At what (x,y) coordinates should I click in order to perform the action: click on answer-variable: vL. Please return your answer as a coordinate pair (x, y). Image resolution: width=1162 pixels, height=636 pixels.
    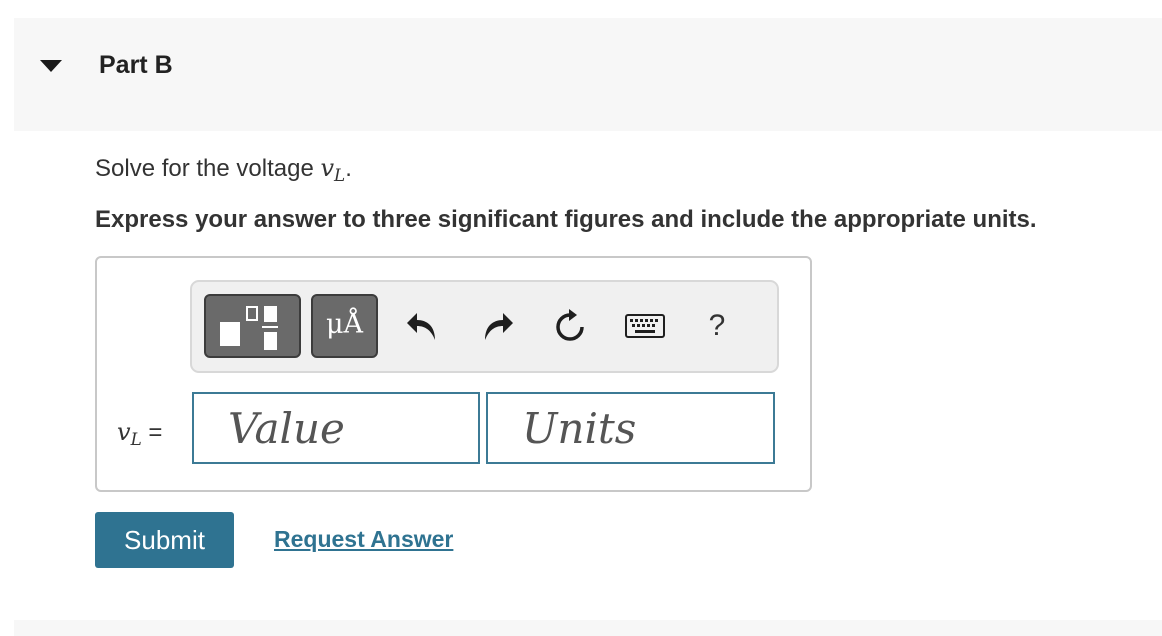
    Looking at the image, I should click on (129, 434).